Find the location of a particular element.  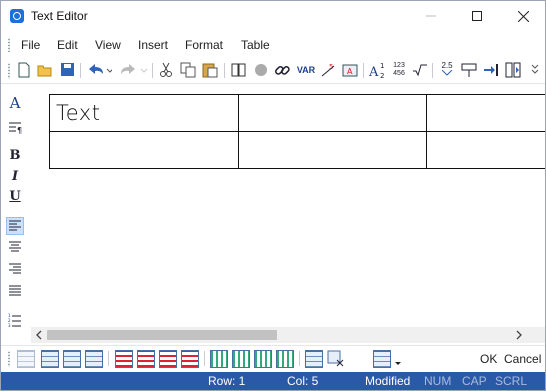

close-button is located at coordinates (523, 16).